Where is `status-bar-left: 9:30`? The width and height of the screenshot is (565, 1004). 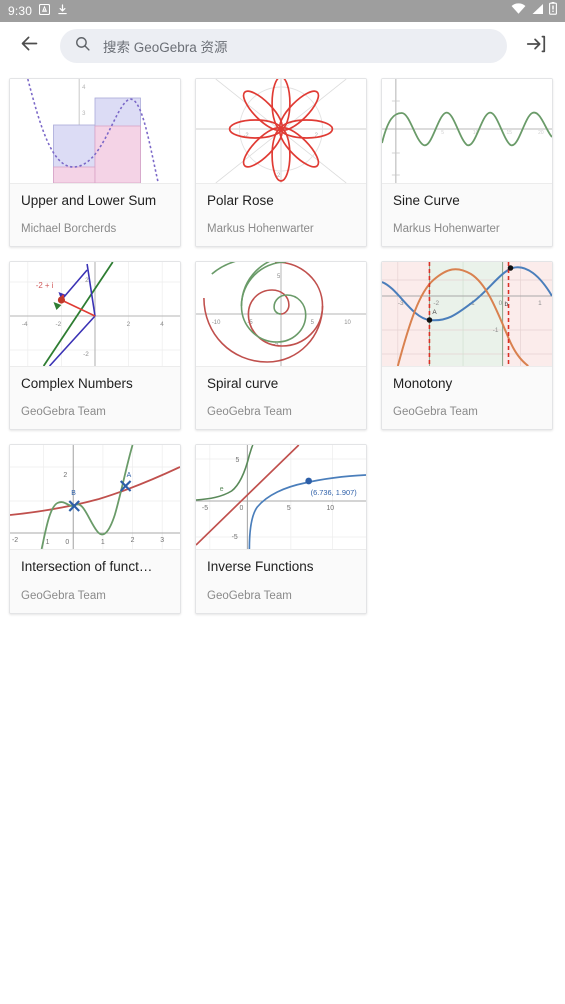
status-bar-left: 9:30 is located at coordinates (38, 11).